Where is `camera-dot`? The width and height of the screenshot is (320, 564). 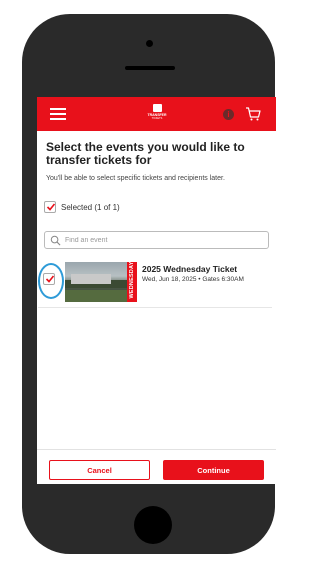 camera-dot is located at coordinates (149, 43).